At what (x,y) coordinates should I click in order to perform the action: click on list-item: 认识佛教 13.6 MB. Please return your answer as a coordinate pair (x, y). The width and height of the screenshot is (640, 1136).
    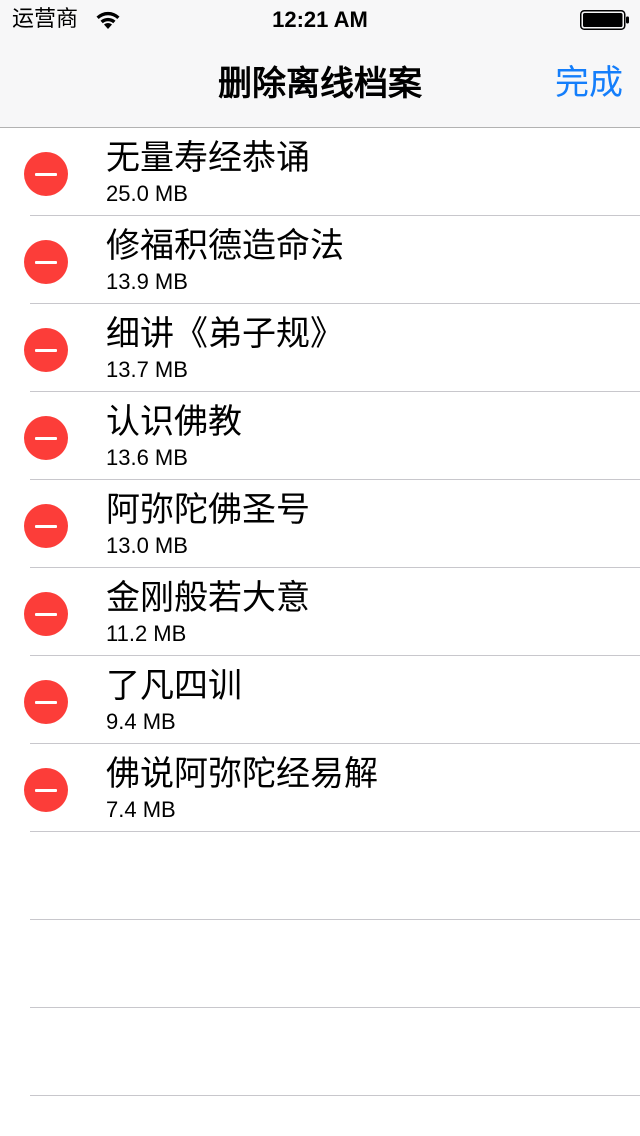
    Looking at the image, I should click on (332, 436).